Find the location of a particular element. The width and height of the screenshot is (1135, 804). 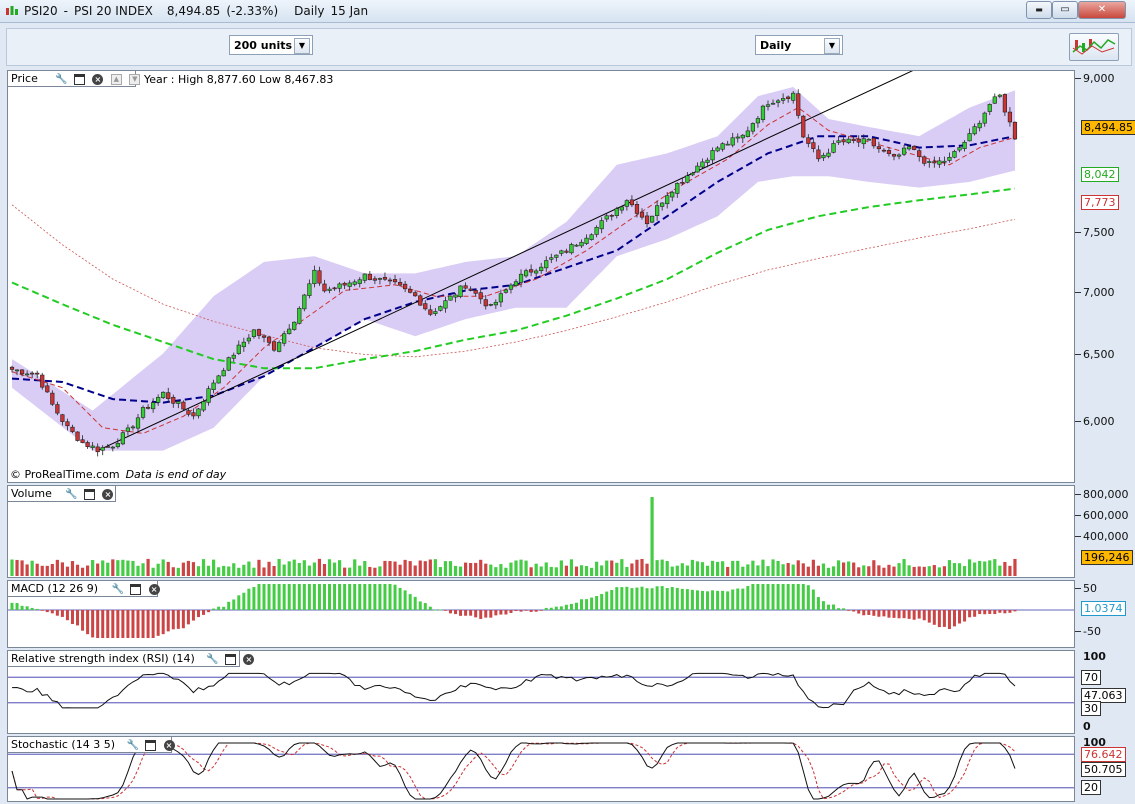

axis-label: 600,000 is located at coordinates (1106, 515).